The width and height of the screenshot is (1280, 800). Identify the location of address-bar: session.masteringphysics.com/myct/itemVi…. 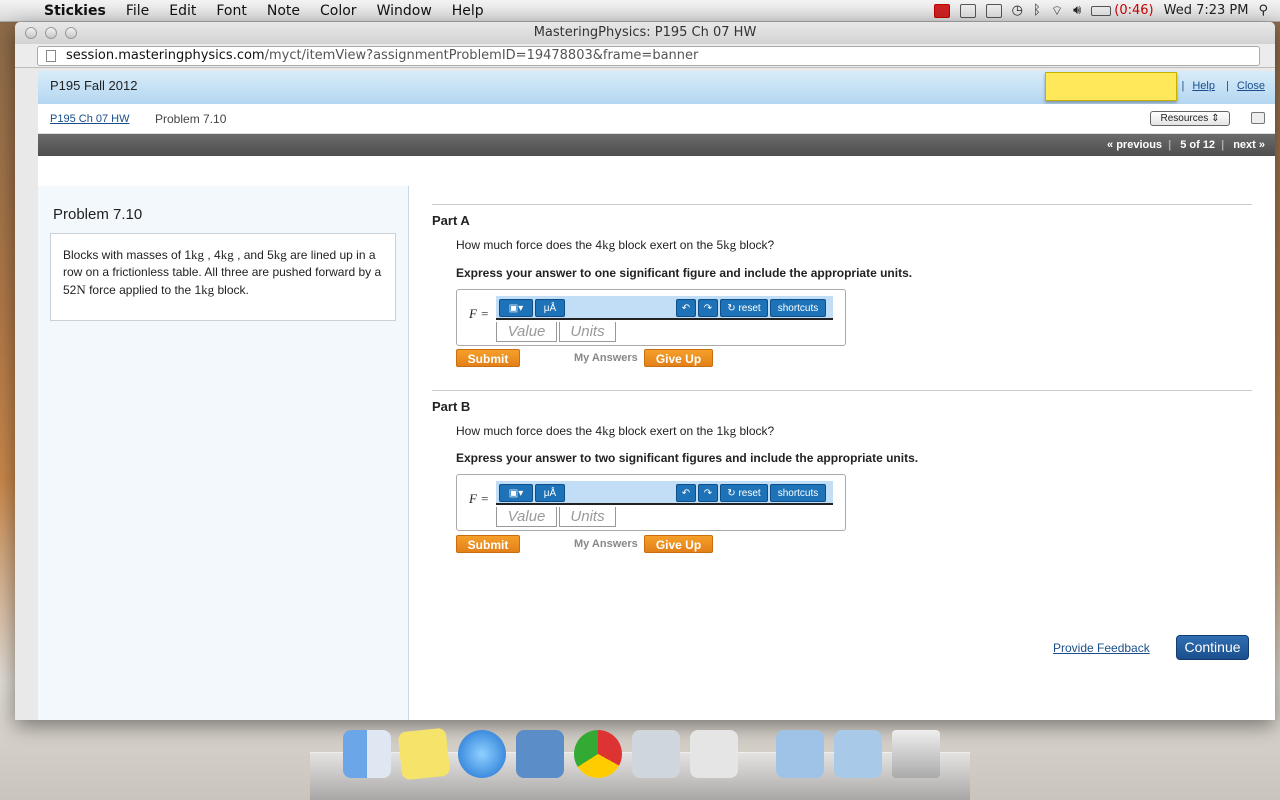
(648, 56).